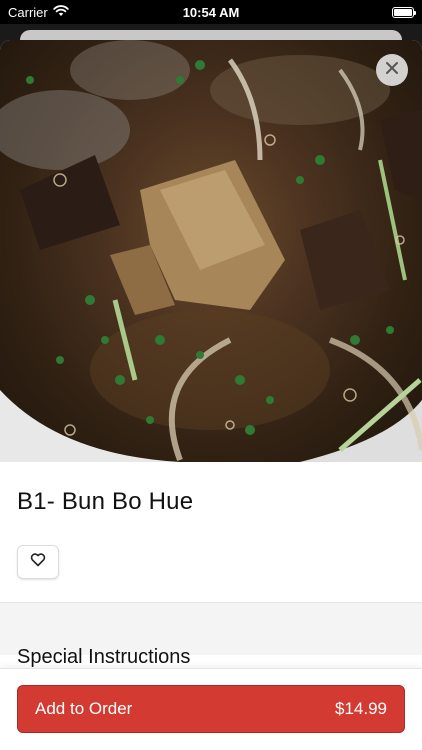 The image size is (422, 750). I want to click on close-button, so click(392, 70).